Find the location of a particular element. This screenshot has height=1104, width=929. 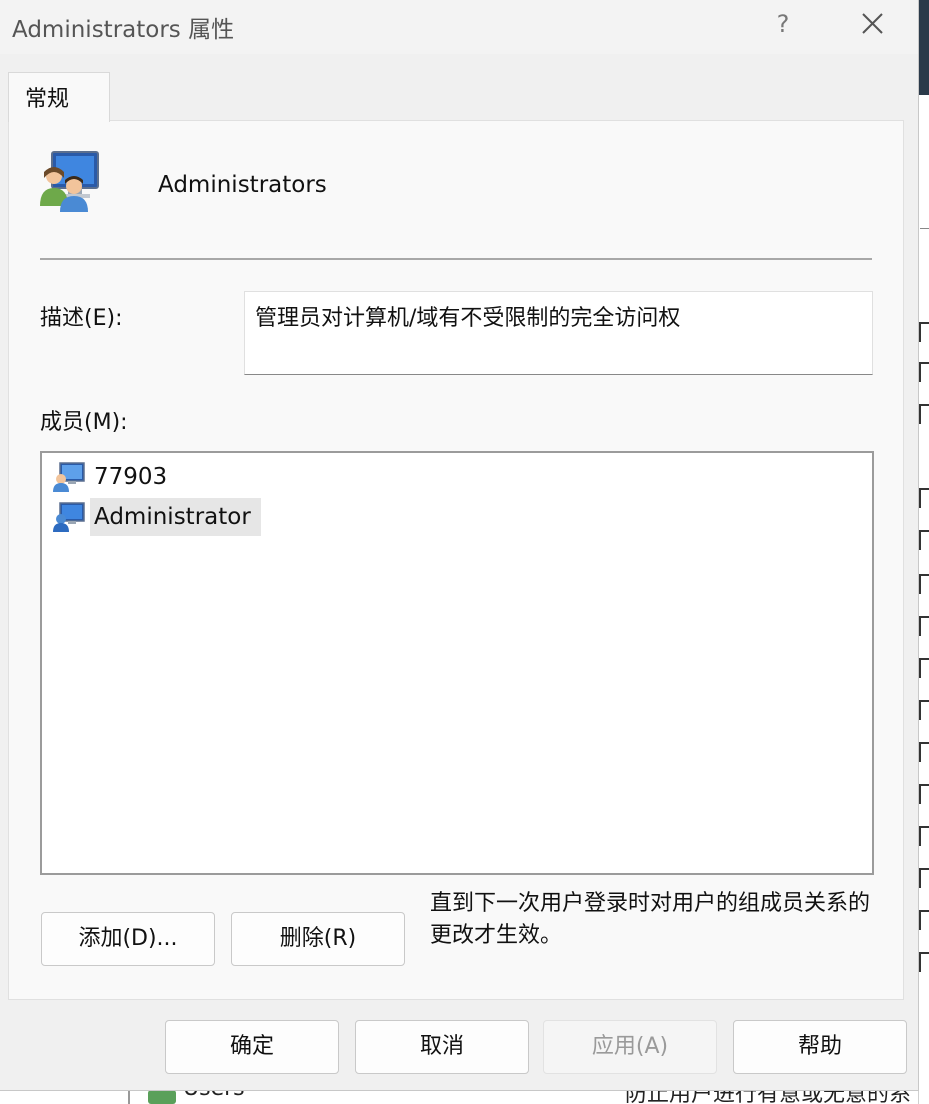

local-user-computer-icon is located at coordinates (69, 477).